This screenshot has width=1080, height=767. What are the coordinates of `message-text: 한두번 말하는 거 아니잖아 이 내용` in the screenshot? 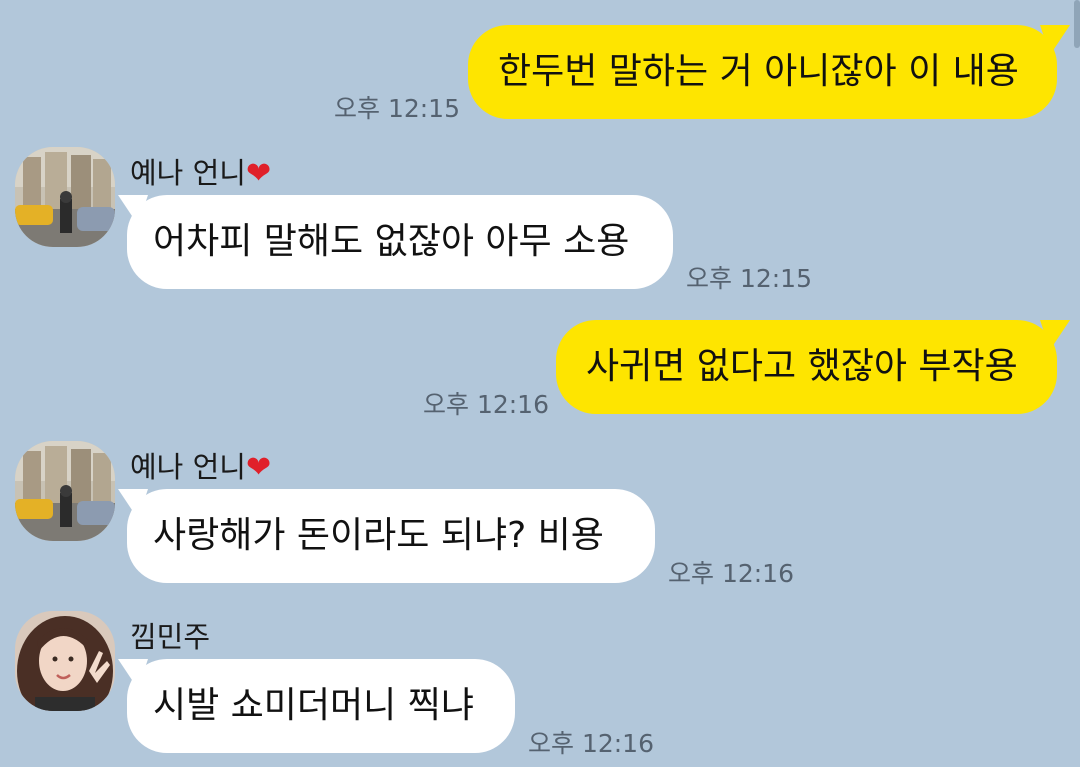 It's located at (758, 71).